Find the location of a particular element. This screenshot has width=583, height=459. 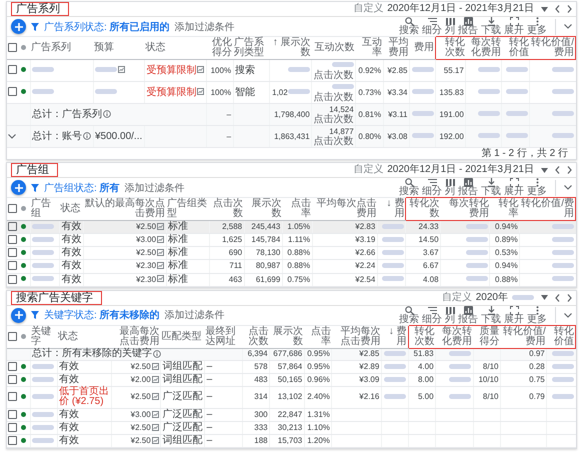

filter-link: 广告组状态: 所有 is located at coordinates (82, 187).